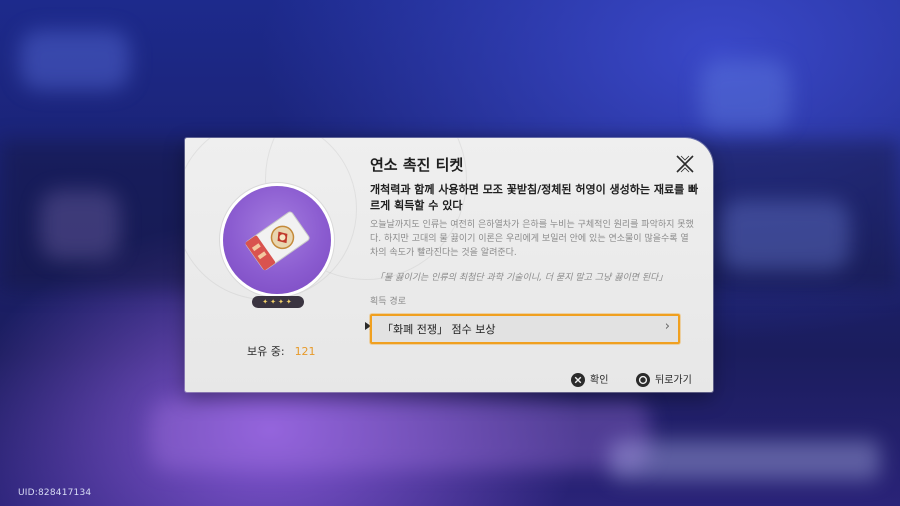  Describe the element at coordinates (55, 493) in the screenshot. I see `uid-label: UID:828417134` at that location.